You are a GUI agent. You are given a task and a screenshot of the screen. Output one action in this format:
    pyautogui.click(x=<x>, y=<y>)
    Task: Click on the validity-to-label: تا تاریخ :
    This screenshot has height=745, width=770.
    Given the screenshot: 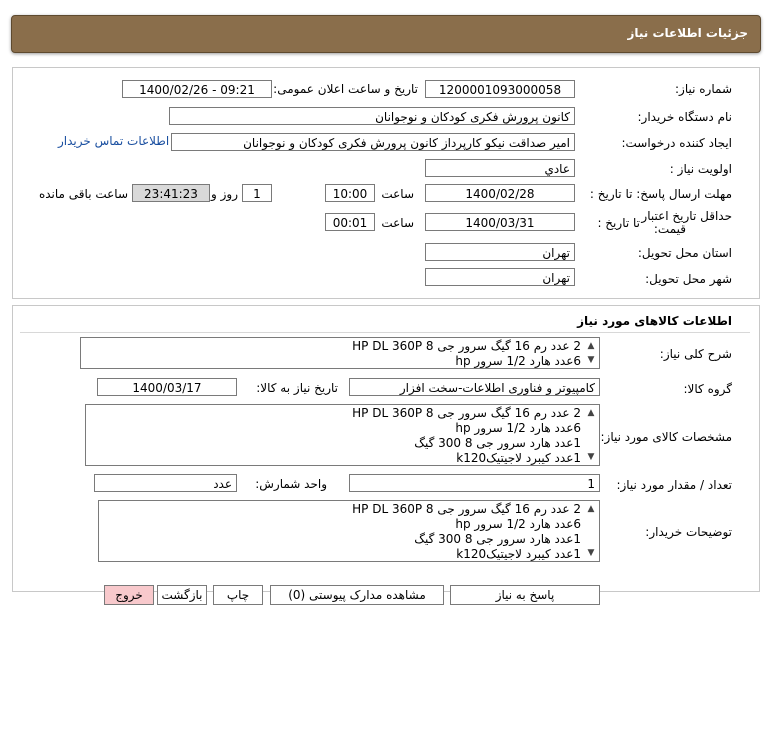 What is the action you would take?
    pyautogui.click(x=618, y=223)
    